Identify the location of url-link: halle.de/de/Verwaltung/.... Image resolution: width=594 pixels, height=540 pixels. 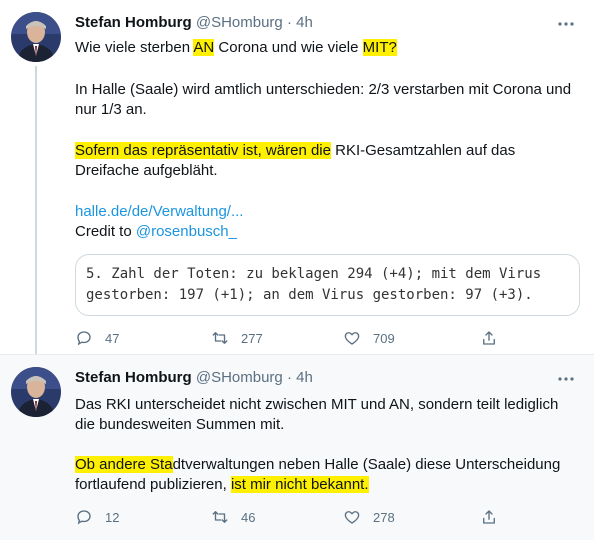
(327, 212).